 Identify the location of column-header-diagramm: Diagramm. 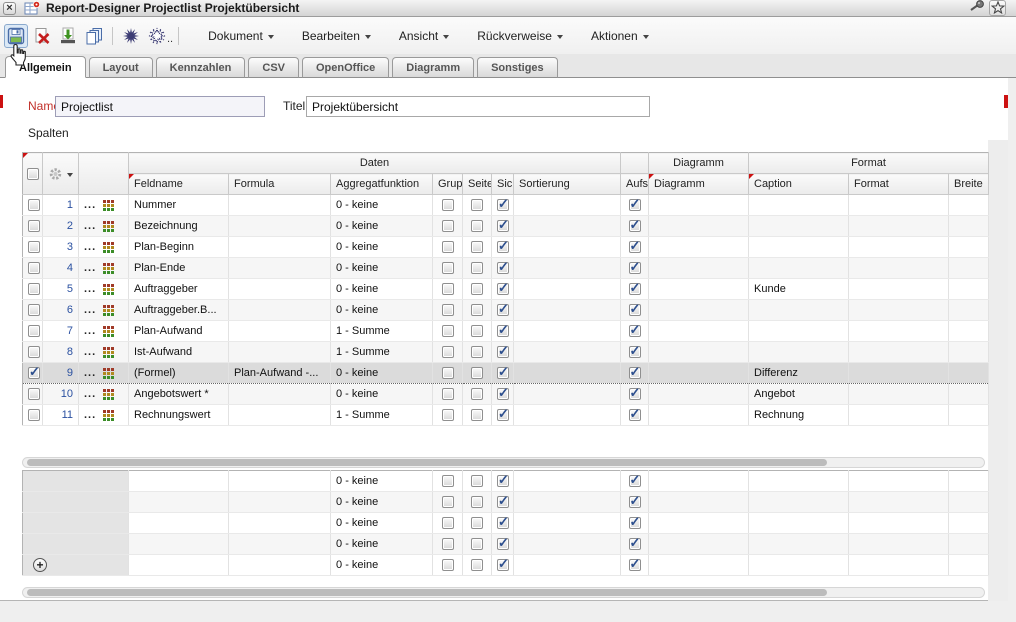
(698, 184).